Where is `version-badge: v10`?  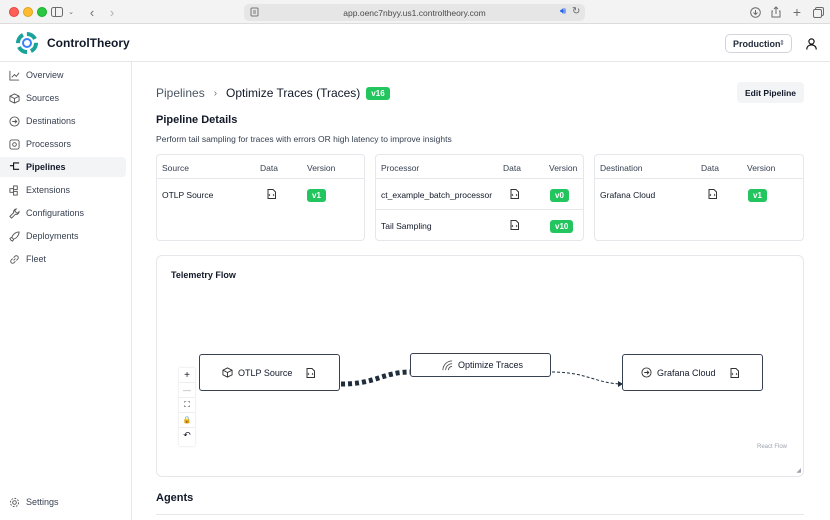 version-badge: v10 is located at coordinates (562, 226).